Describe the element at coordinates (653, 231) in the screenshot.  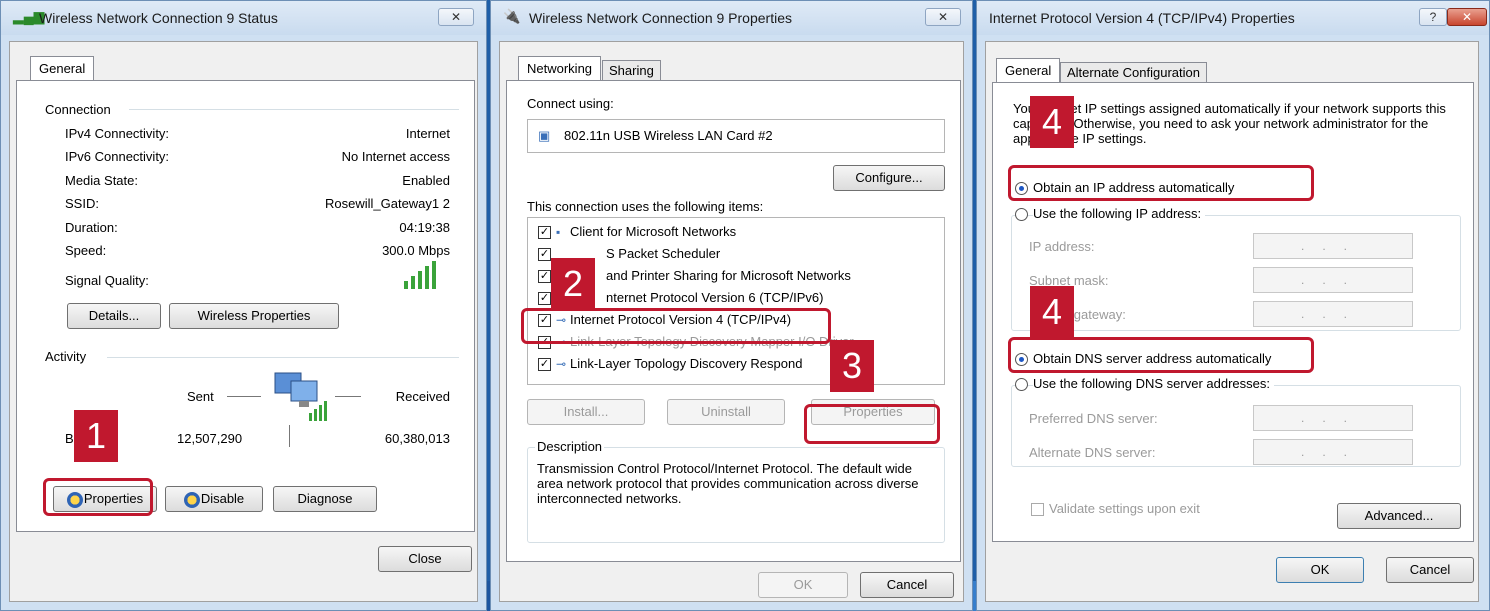
I see `item-label: Client for Microsoft Networks` at that location.